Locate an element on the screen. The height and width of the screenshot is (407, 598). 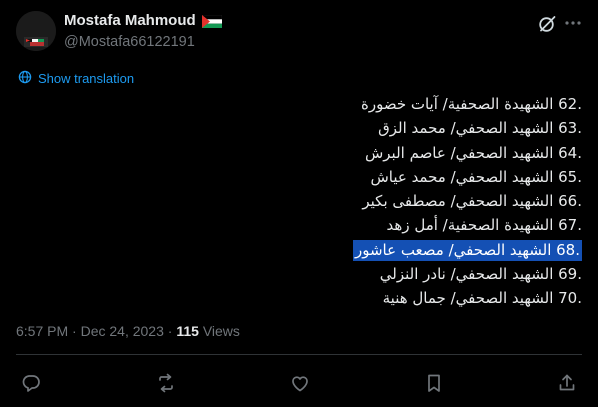
tweet-line: 70. الشهيد الصحفي/ جمال هنية is located at coordinates (482, 298).